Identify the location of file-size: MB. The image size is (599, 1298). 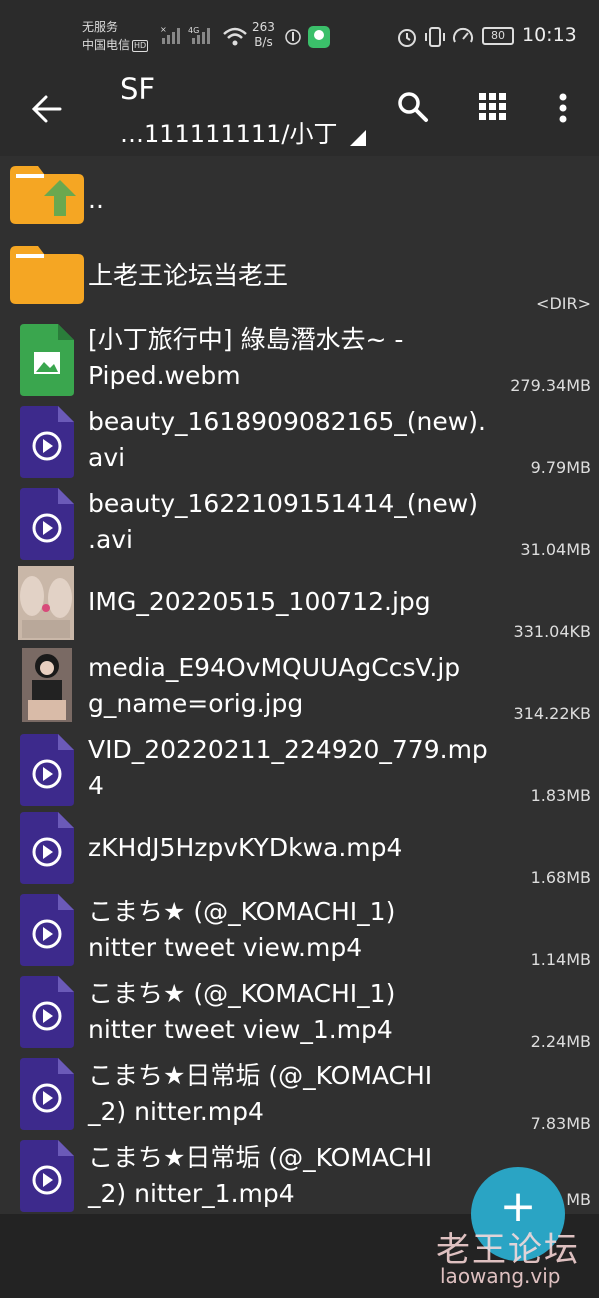
(578, 1199).